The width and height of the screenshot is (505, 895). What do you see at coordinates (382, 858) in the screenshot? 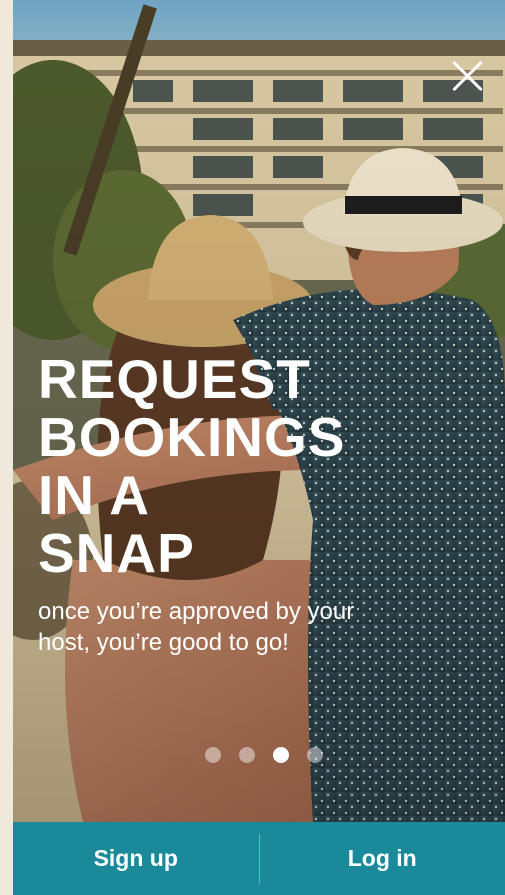
I see `log-in-button: Log in` at bounding box center [382, 858].